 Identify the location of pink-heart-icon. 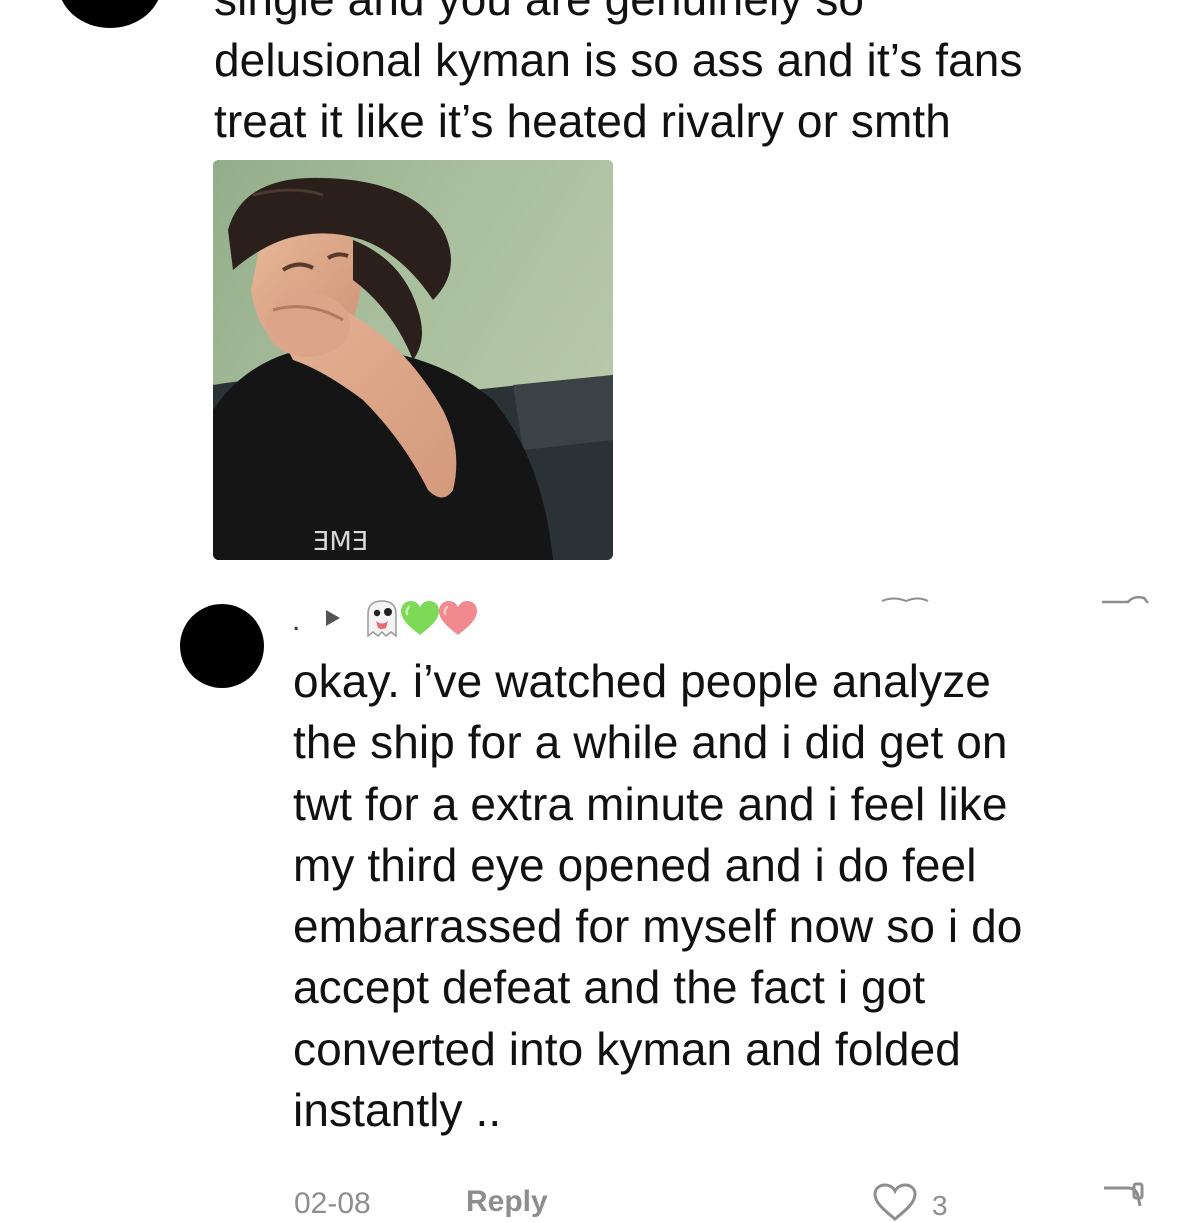
(458, 618).